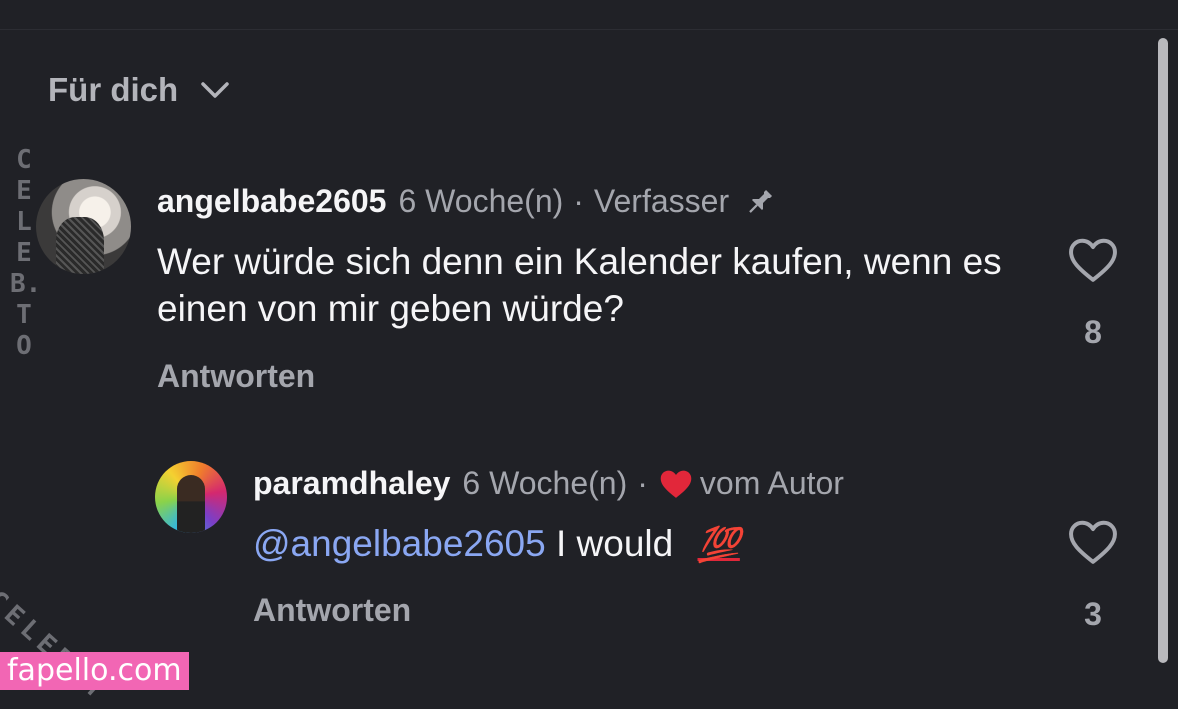  Describe the element at coordinates (1163, 350) in the screenshot. I see `scrollbar` at that location.